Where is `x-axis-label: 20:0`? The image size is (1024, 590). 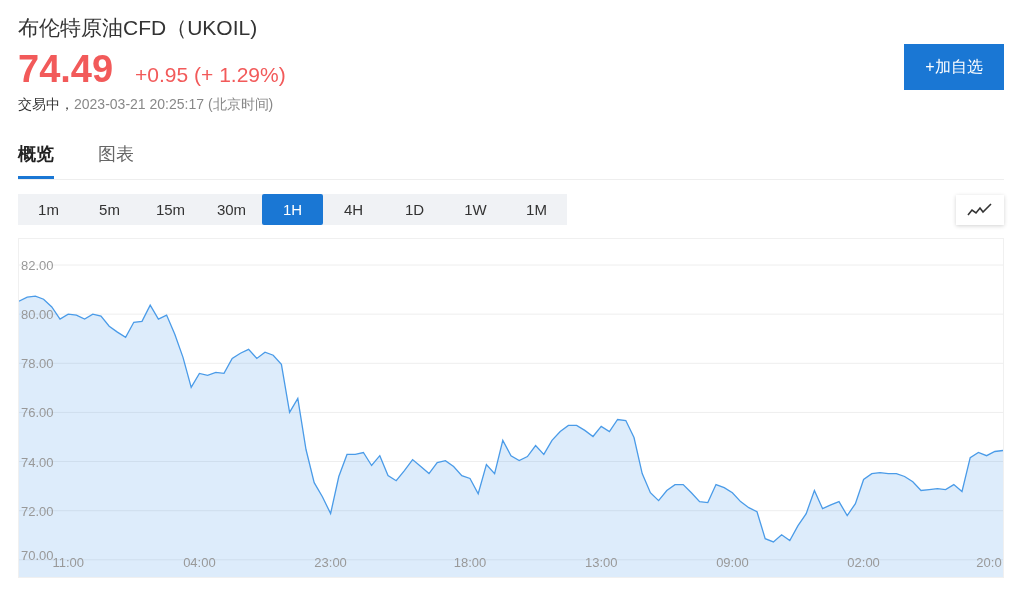 x-axis-label: 20:0 is located at coordinates (989, 562).